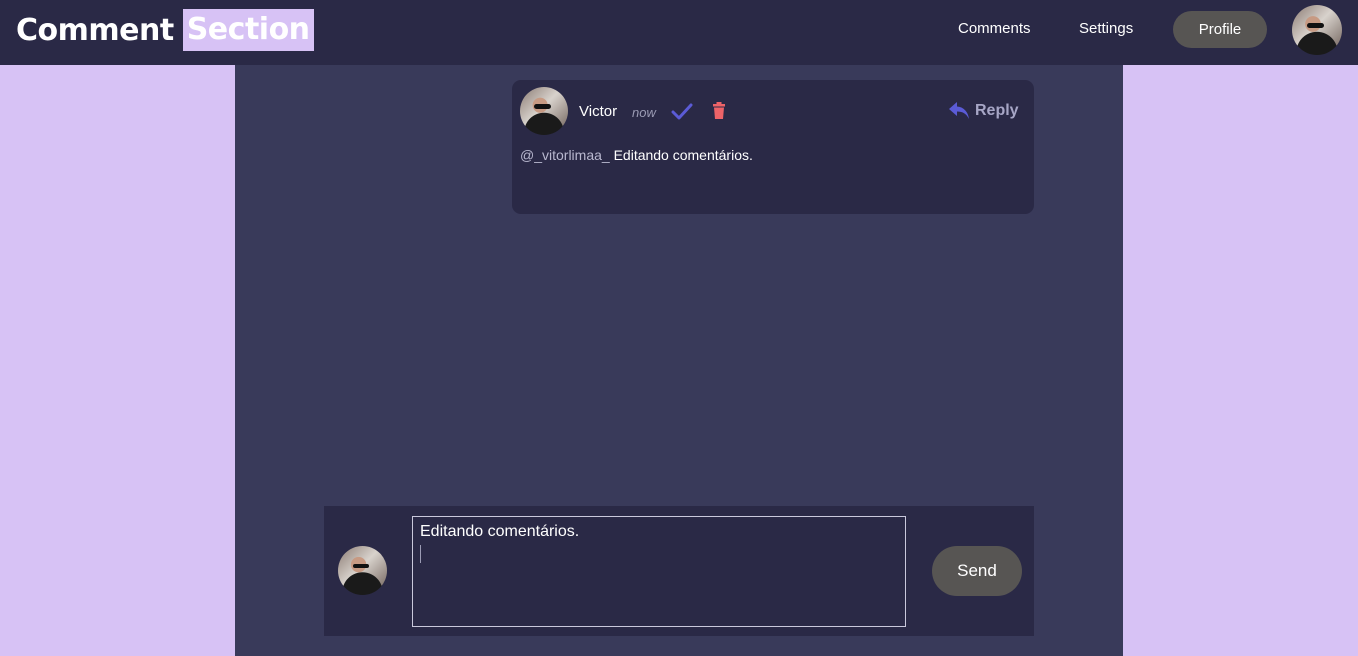  Describe the element at coordinates (719, 111) in the screenshot. I see `trash-icon` at that location.